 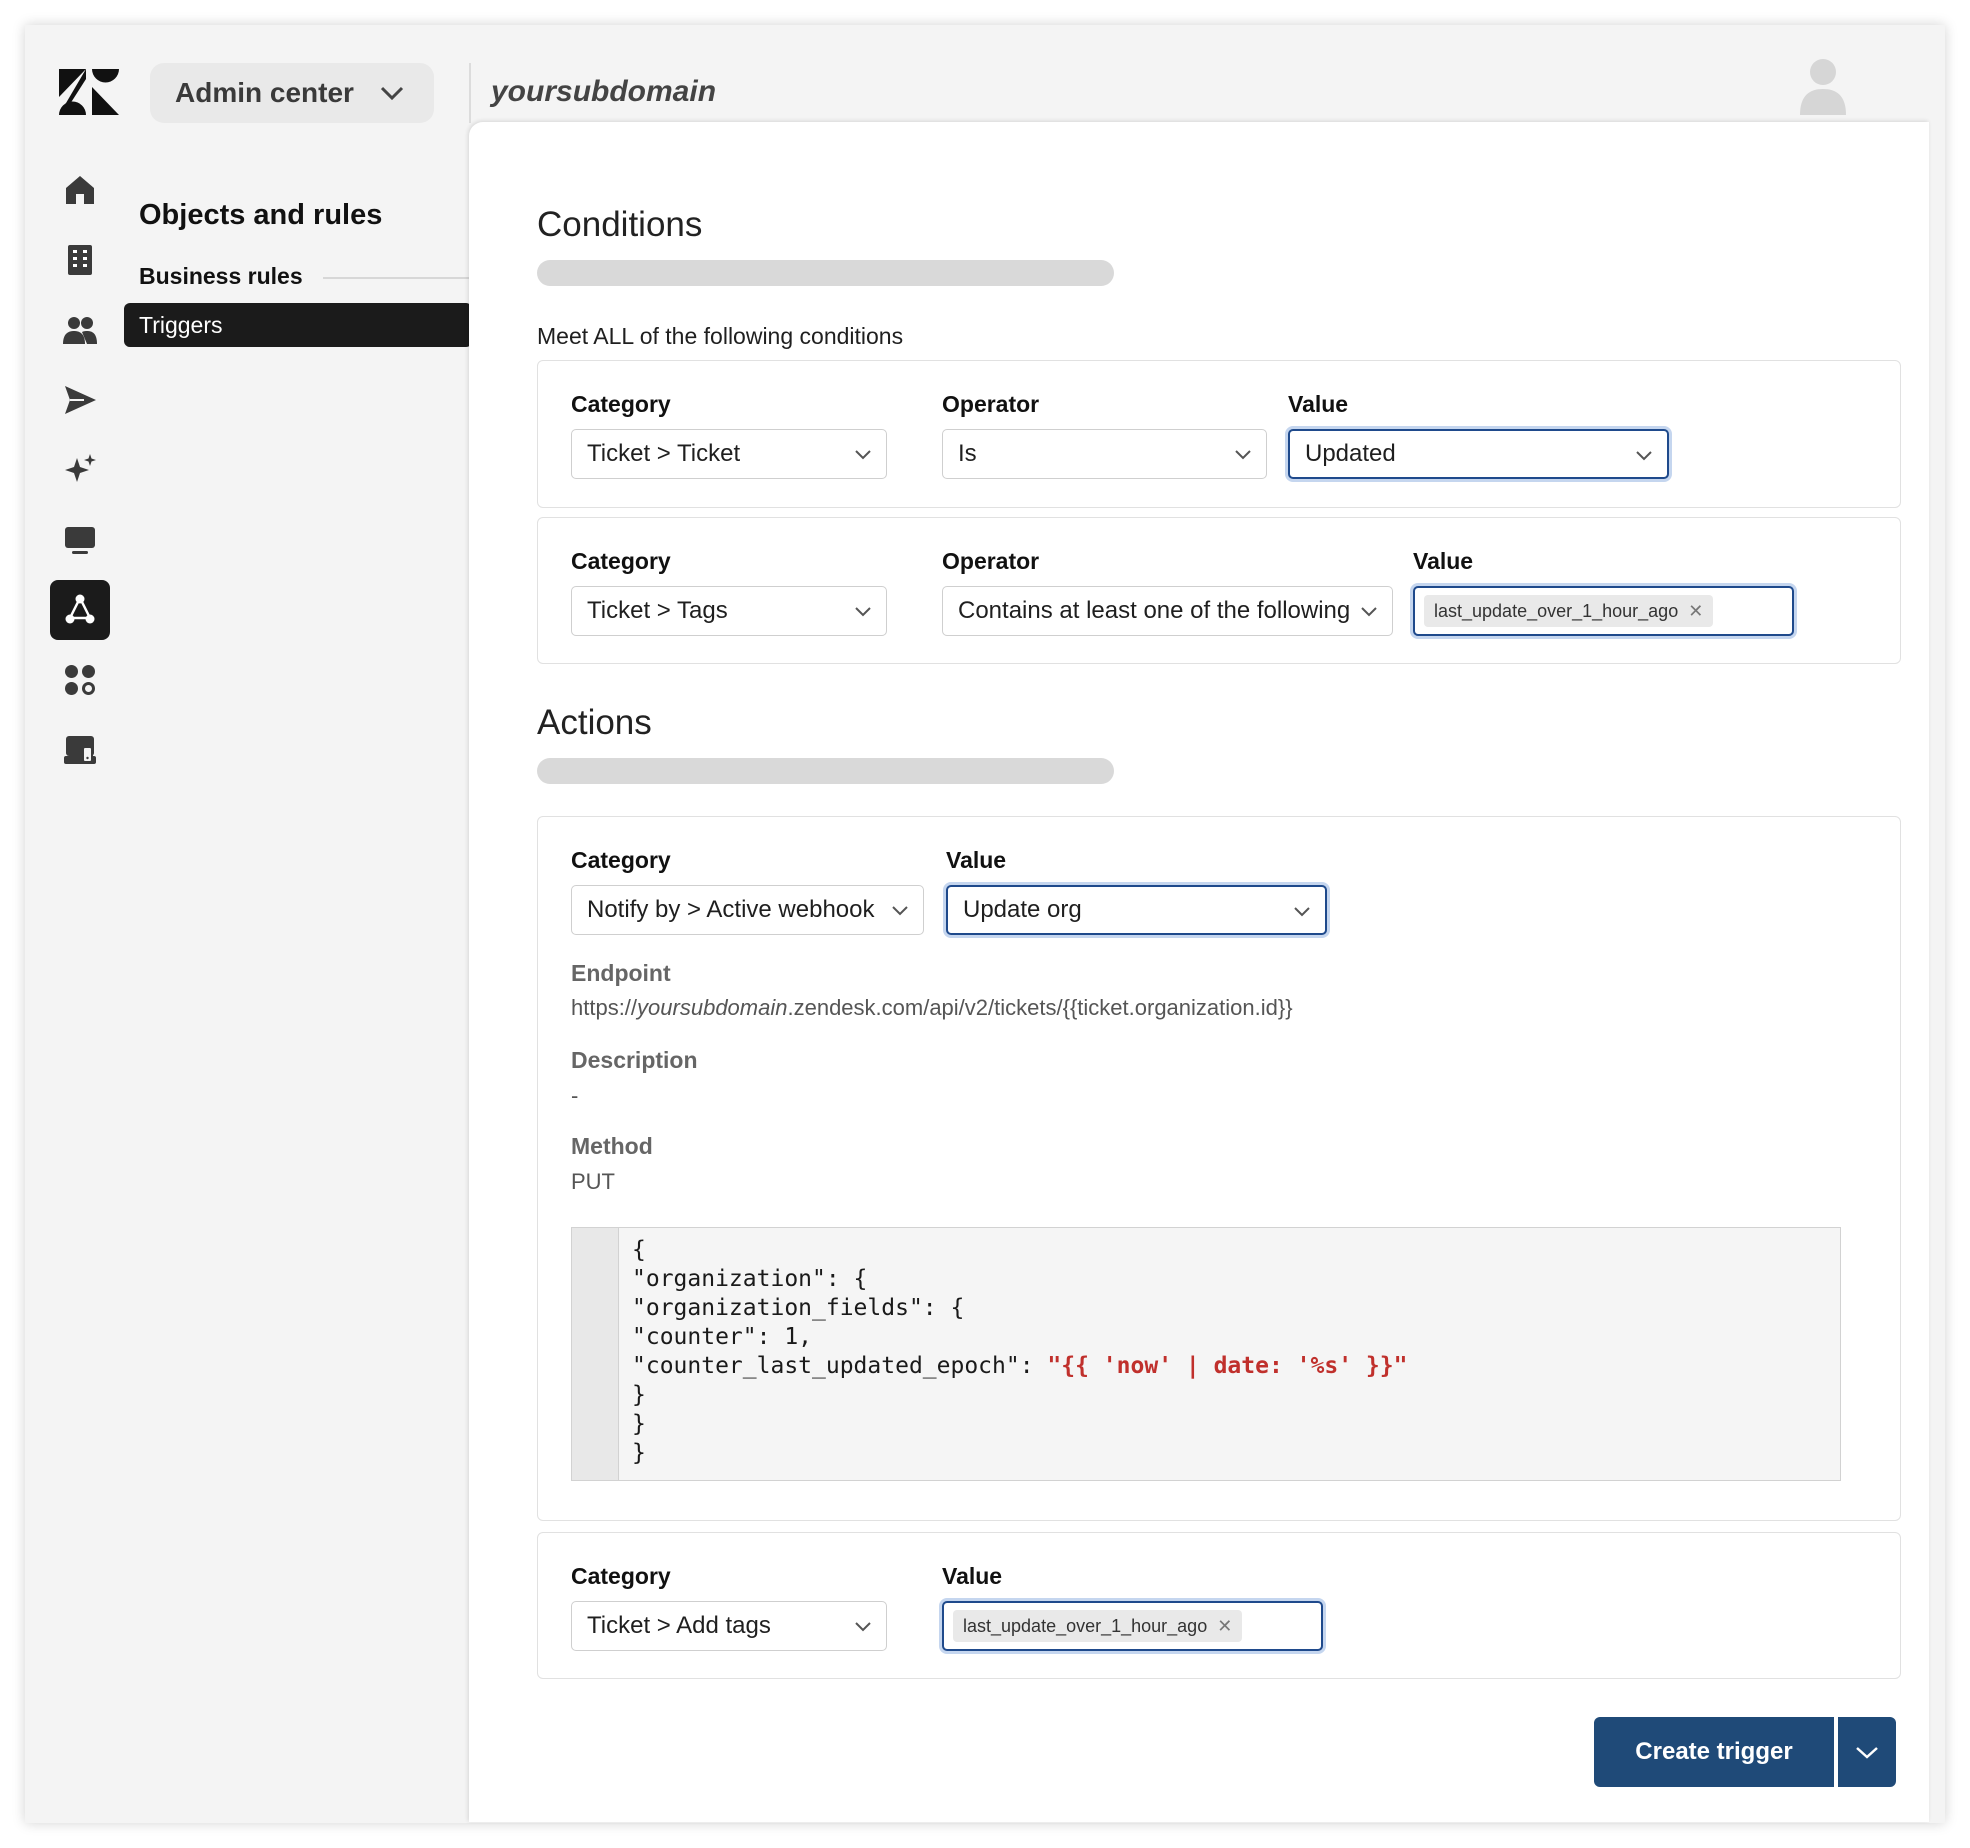 I want to click on description-value: -, so click(x=575, y=1095).